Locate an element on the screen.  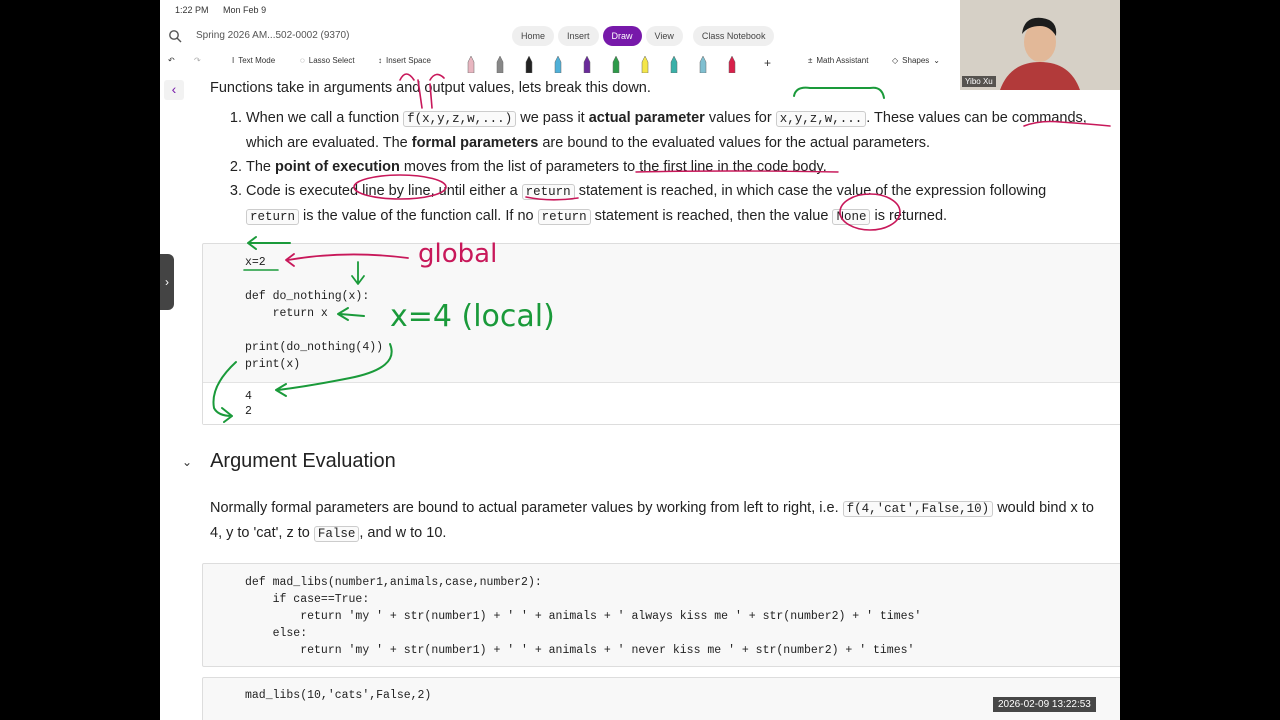
status-time: 1:22 PM is located at coordinates (192, 10).